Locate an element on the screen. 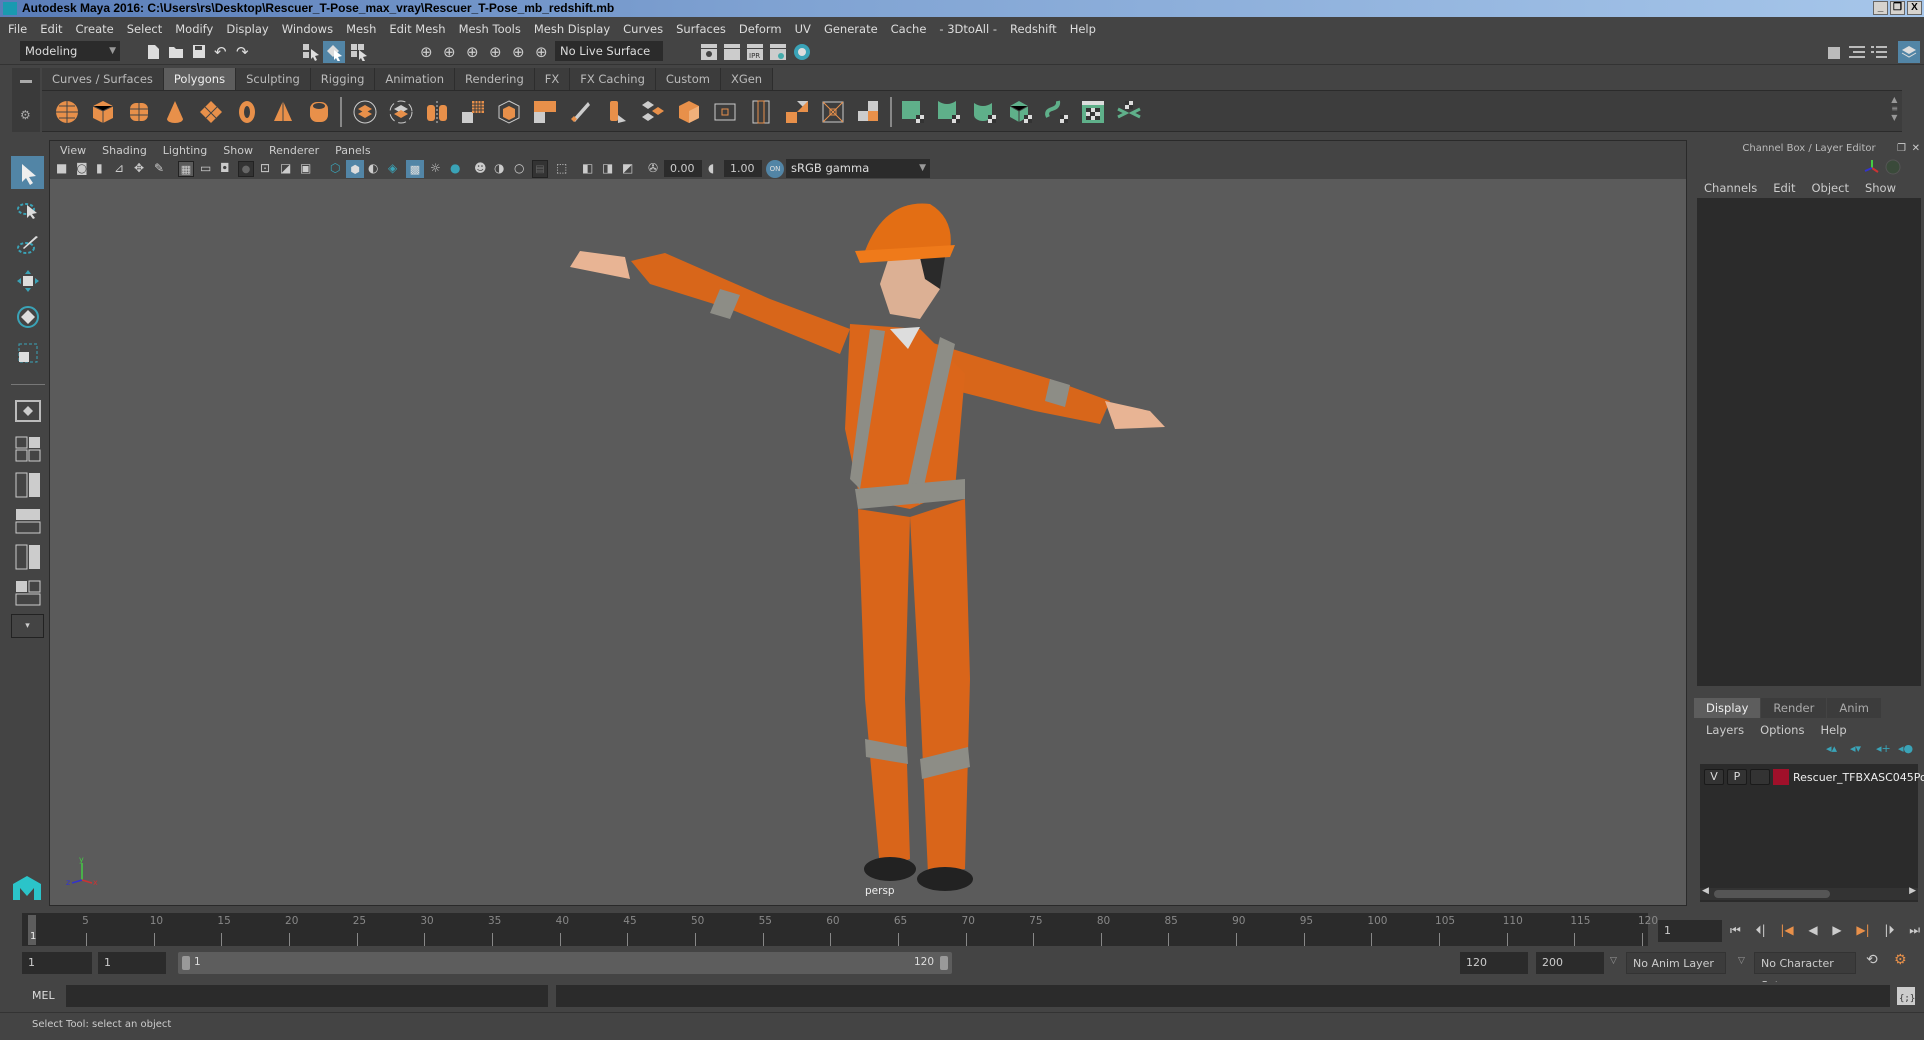 This screenshot has width=1924, height=1040. camera-attributes-icon: ◙ is located at coordinates (82, 168).